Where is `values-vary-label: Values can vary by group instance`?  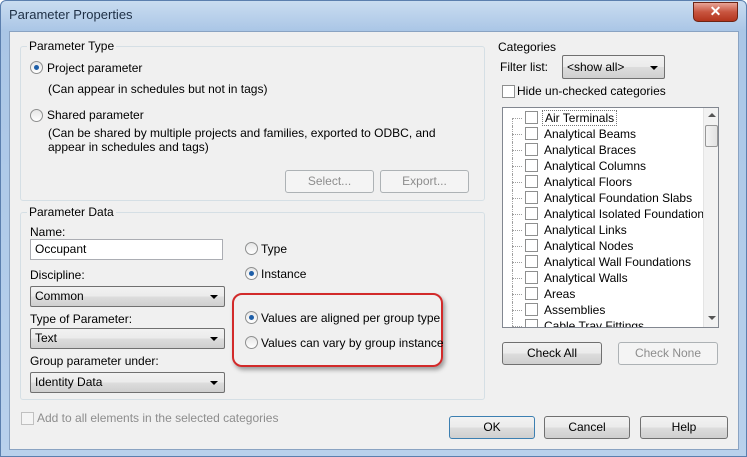
values-vary-label: Values can vary by group instance is located at coordinates (352, 343).